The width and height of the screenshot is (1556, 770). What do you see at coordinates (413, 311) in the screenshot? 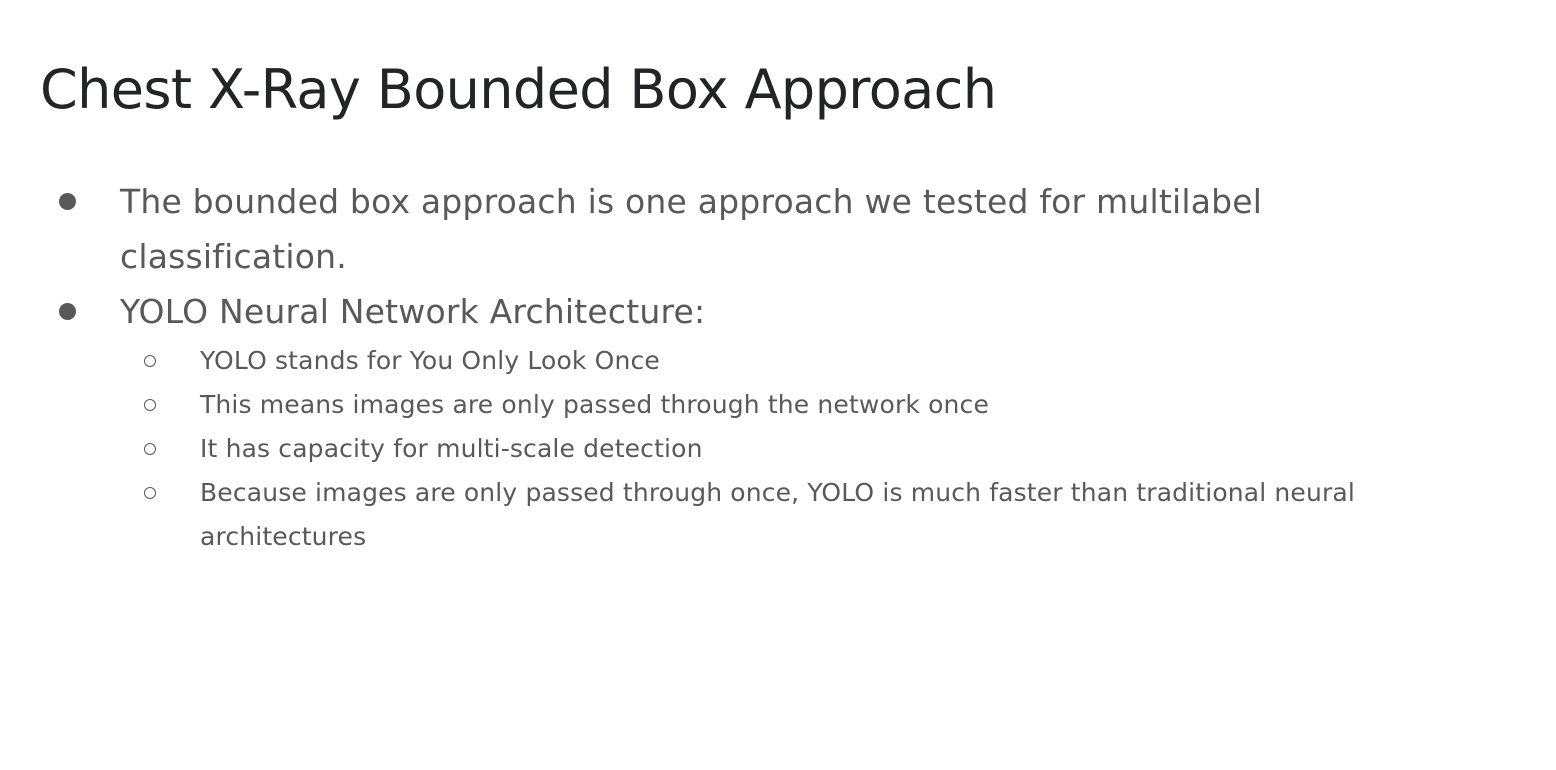
I see `bullet-text: YOLO Neural Network Architecture:` at bounding box center [413, 311].